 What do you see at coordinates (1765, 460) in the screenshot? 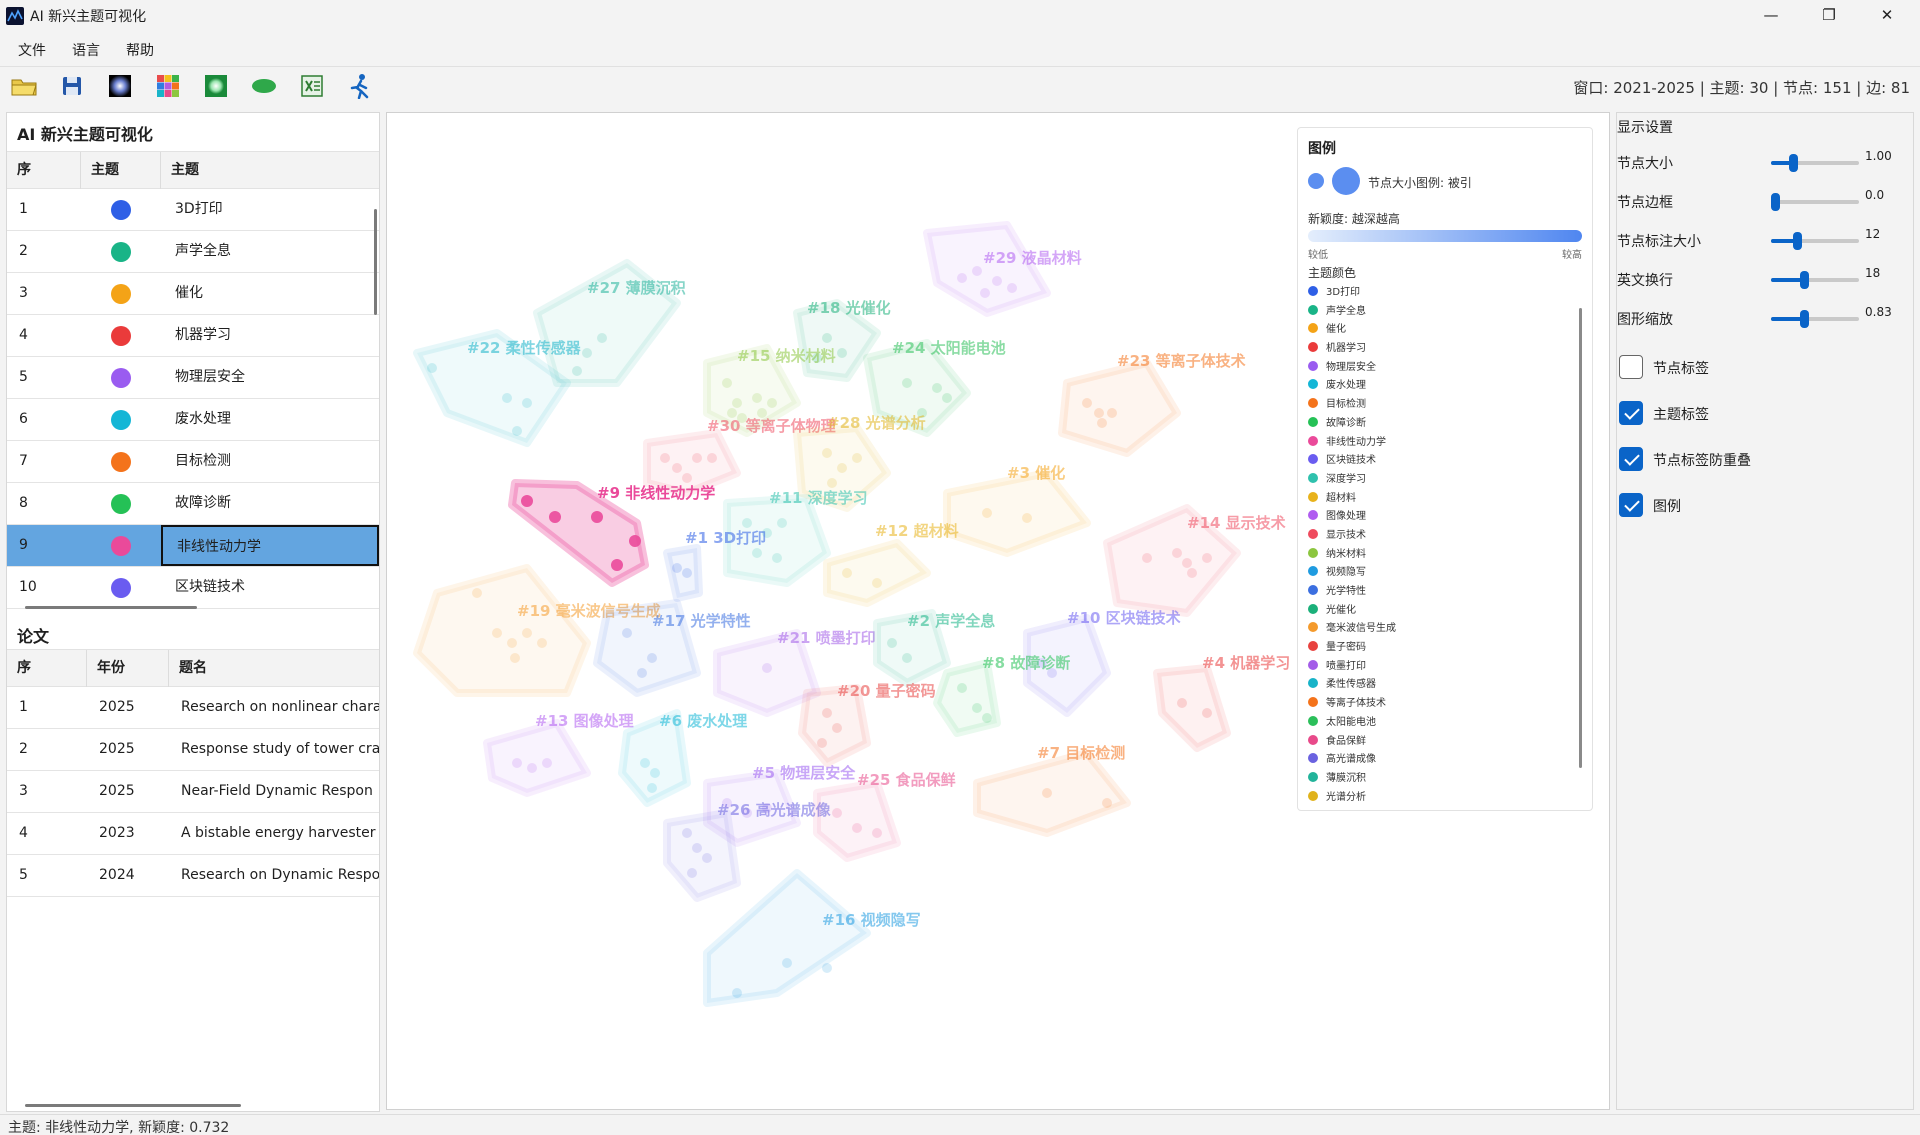
I see `setting-checkbox-row: 节点标签防重叠` at bounding box center [1765, 460].